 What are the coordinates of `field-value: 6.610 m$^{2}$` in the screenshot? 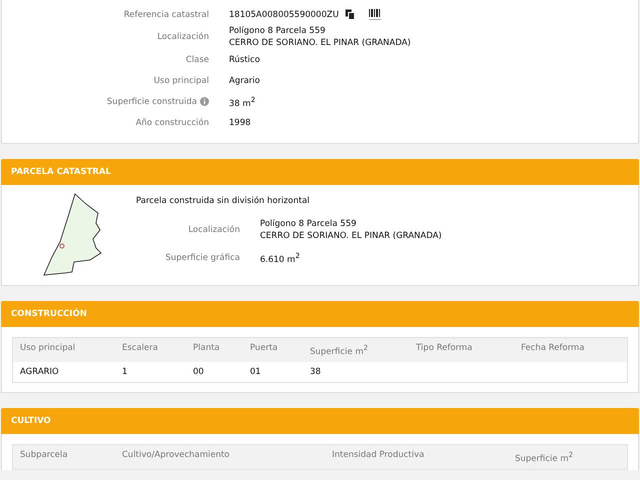 It's located at (280, 258).